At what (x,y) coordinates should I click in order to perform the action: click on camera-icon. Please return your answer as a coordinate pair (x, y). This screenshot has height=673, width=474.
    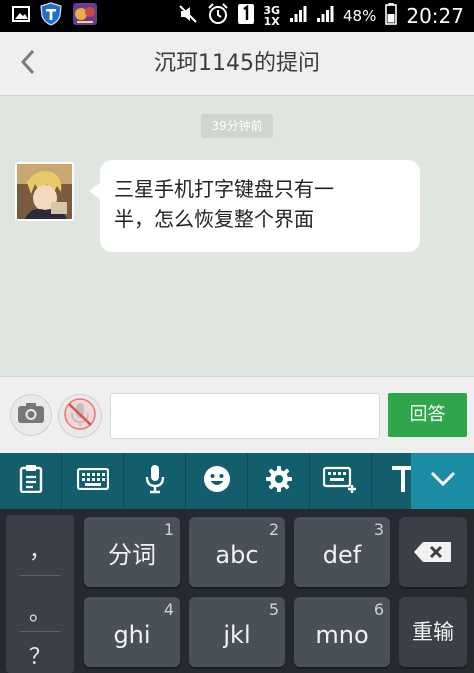
    Looking at the image, I should click on (31, 415).